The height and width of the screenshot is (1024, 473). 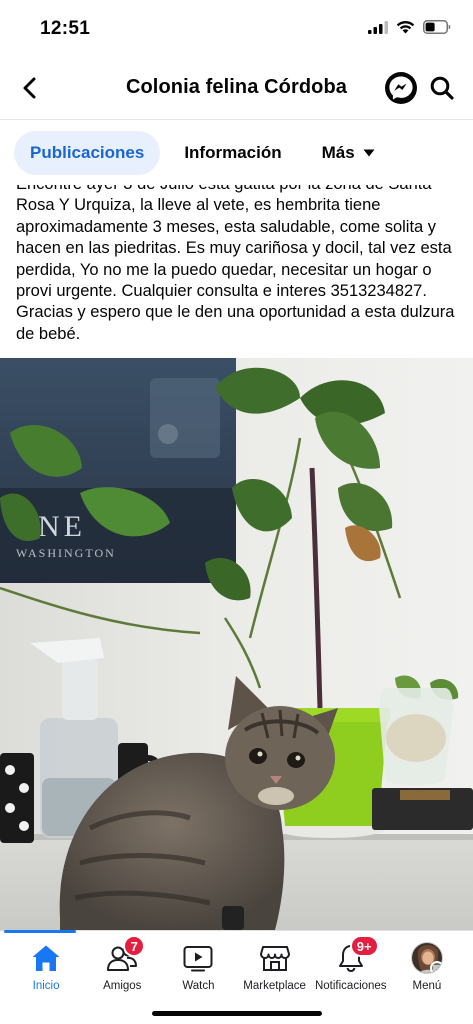 What do you see at coordinates (46, 986) in the screenshot?
I see `nav-label-inicio: Inicio` at bounding box center [46, 986].